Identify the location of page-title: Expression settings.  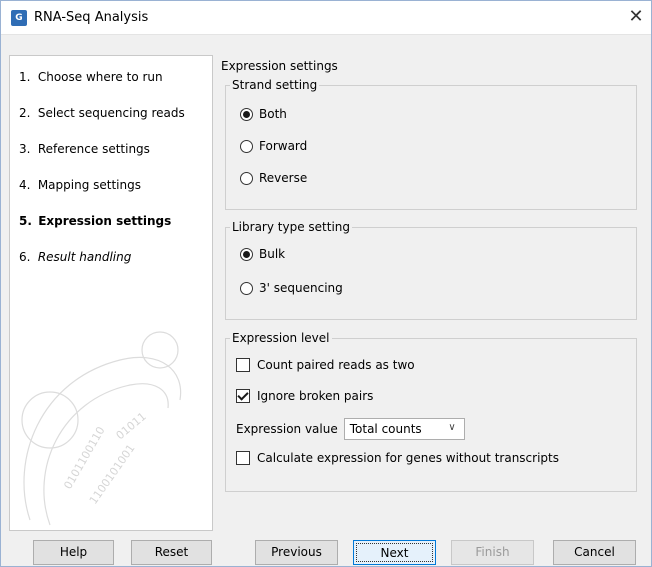
(279, 66).